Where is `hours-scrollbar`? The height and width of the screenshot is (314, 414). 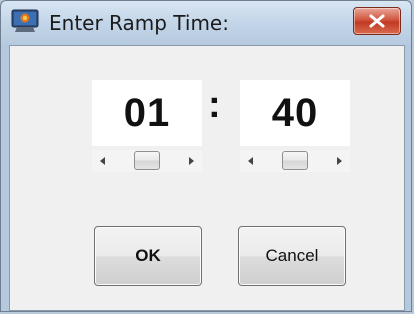 hours-scrollbar is located at coordinates (147, 161).